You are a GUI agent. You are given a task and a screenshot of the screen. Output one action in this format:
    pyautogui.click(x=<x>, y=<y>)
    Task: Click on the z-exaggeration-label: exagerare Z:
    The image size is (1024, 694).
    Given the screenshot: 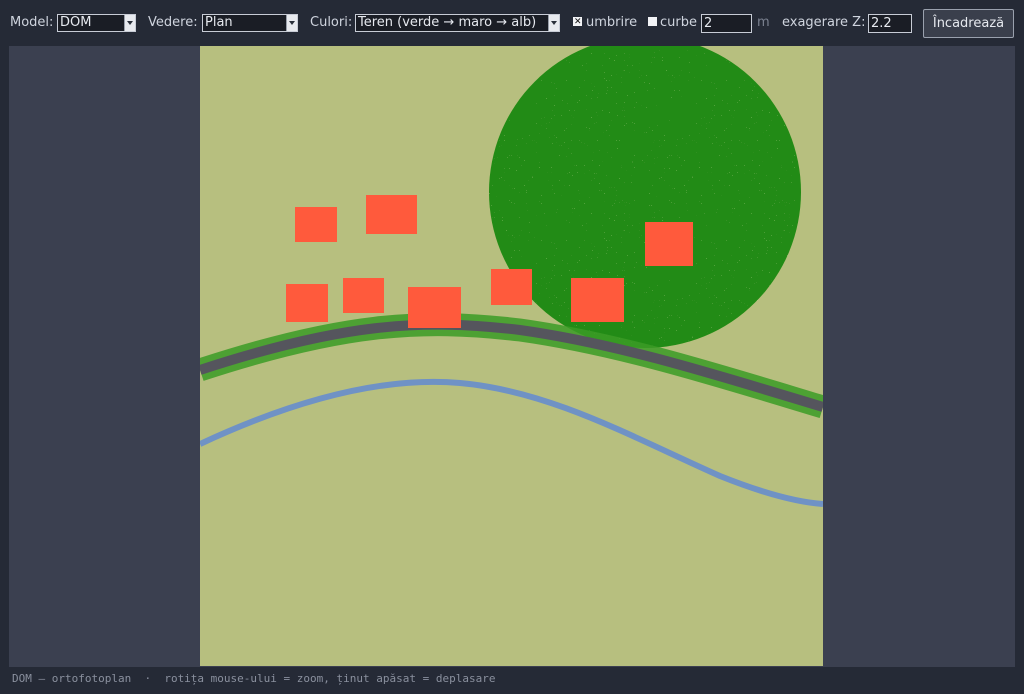 What is the action you would take?
    pyautogui.click(x=824, y=22)
    